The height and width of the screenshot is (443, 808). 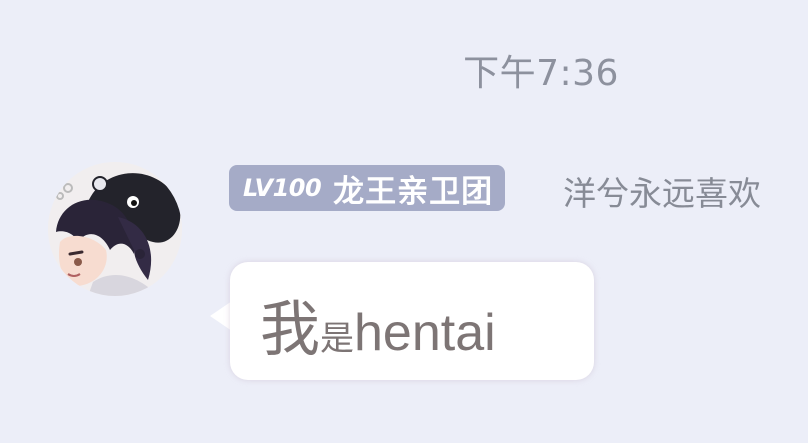 I want to click on sender-name: 洋兮永远喜欢, so click(x=662, y=191).